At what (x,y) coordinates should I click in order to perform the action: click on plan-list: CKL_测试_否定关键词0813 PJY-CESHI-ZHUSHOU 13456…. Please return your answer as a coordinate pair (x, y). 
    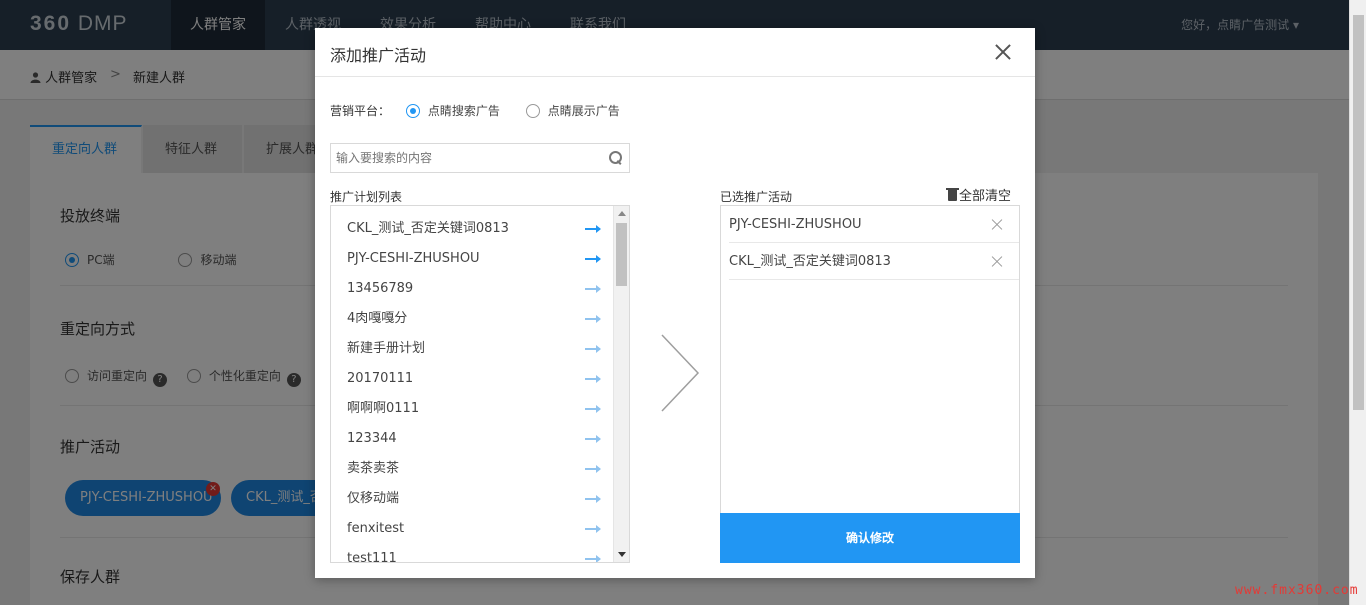
    Looking at the image, I should click on (480, 384).